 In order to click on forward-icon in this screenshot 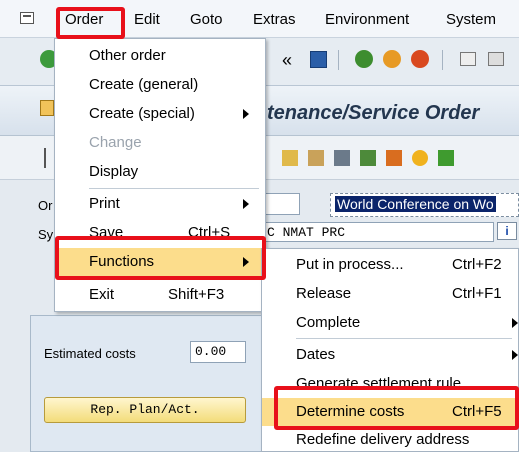, I will do `click(446, 158)`.